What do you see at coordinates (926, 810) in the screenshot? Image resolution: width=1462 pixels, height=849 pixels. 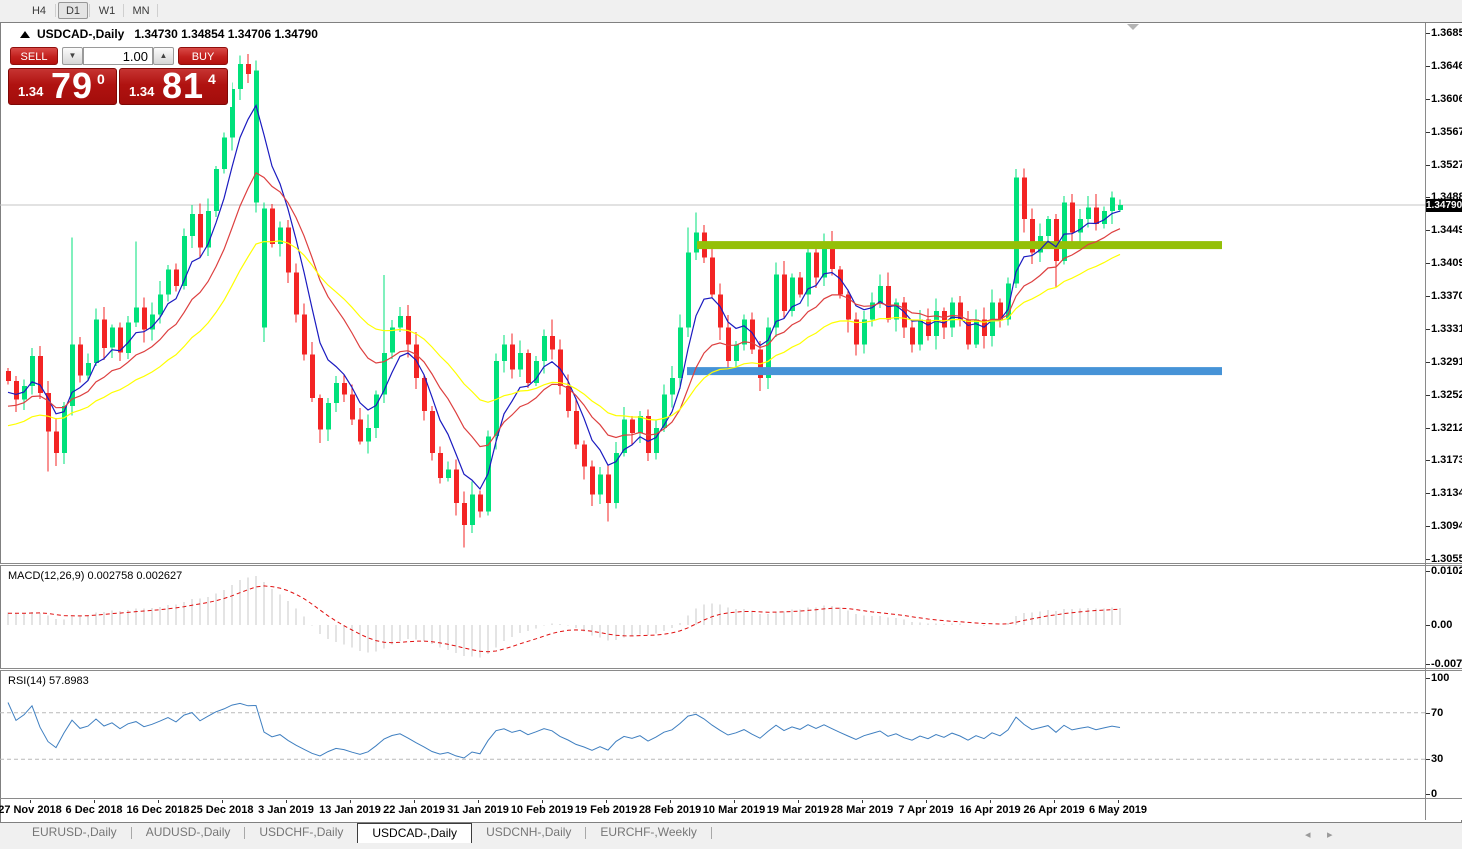 I see `date-axis-label: 7 Apr 2019` at bounding box center [926, 810].